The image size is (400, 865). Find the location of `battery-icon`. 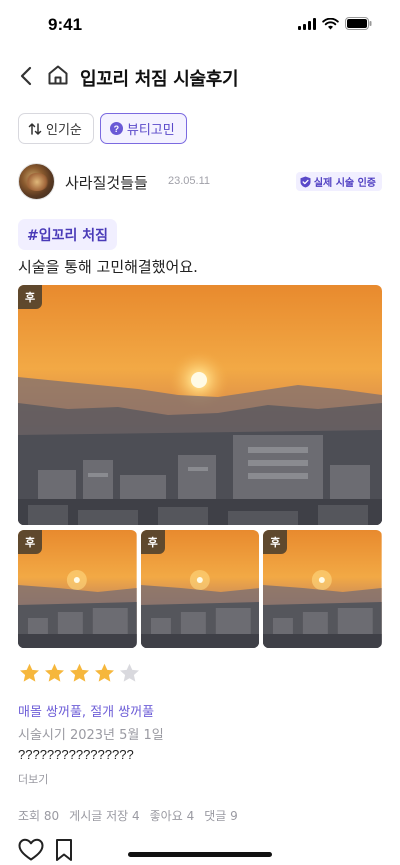

battery-icon is located at coordinates (358, 23).